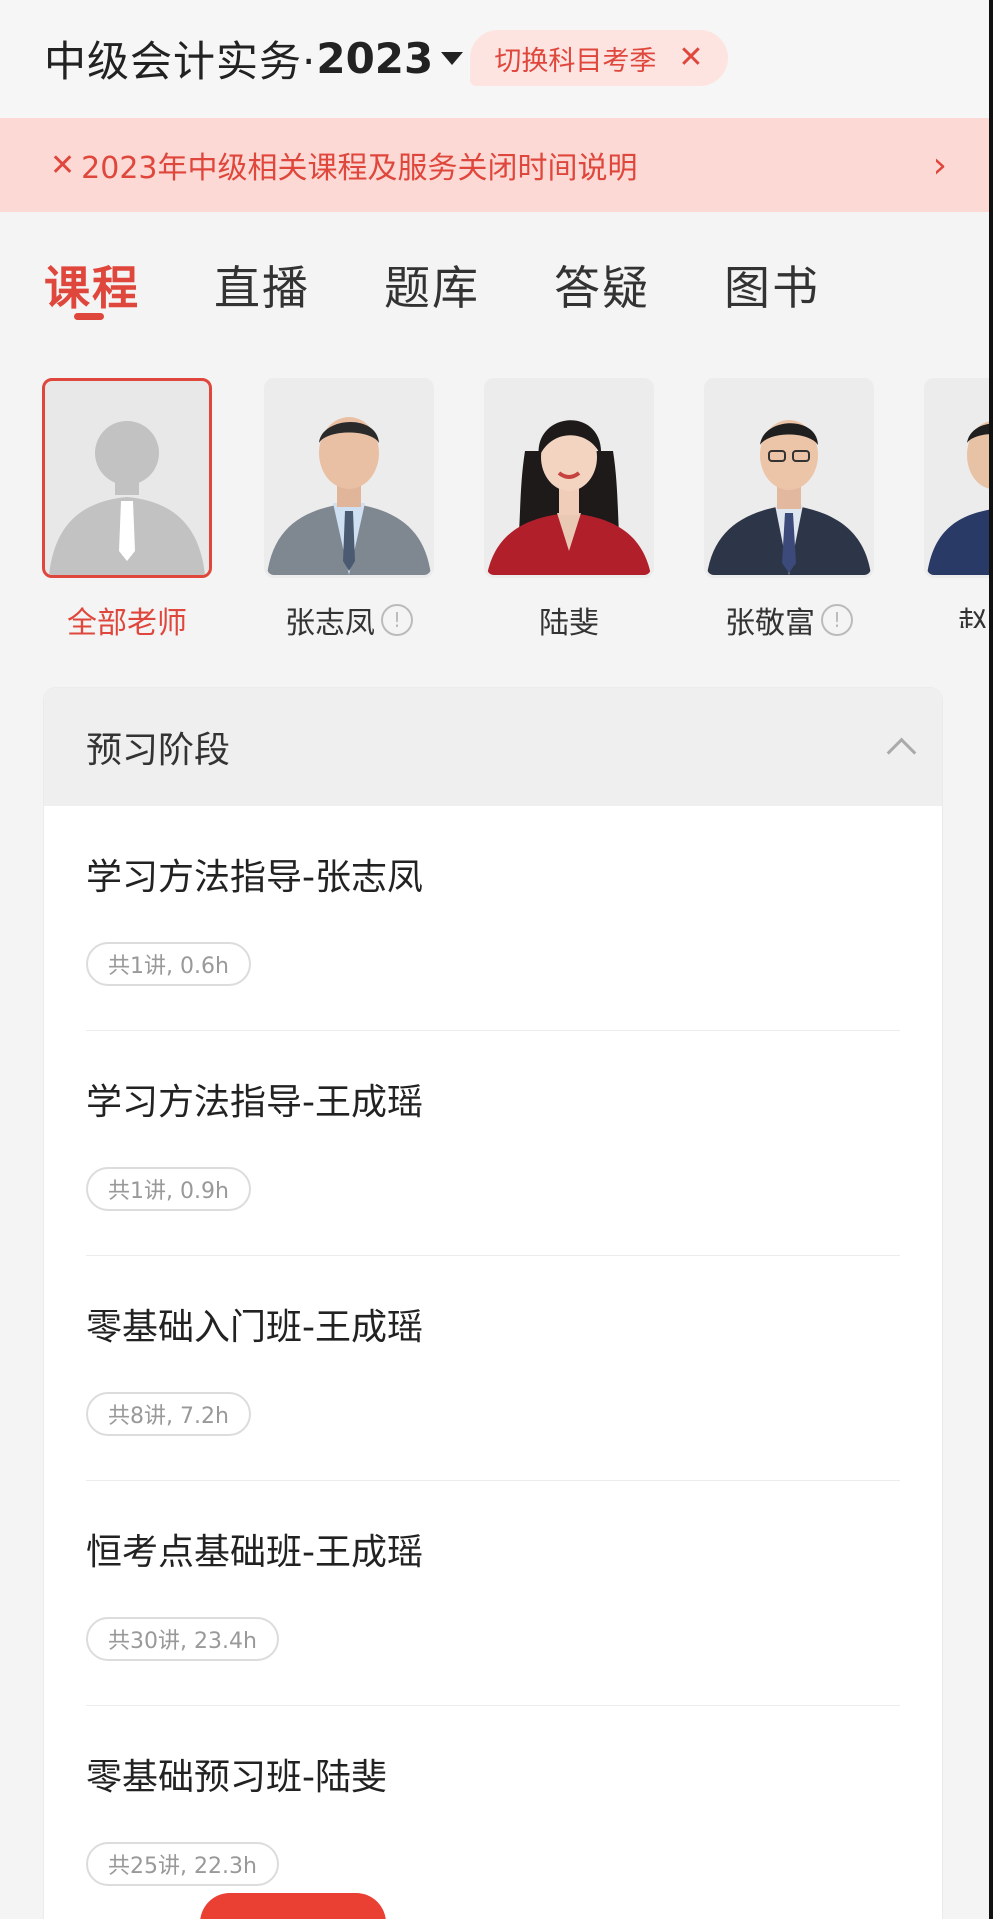 Image resolution: width=993 pixels, height=1919 pixels. What do you see at coordinates (375, 58) in the screenshot?
I see `subject-year: 2023` at bounding box center [375, 58].